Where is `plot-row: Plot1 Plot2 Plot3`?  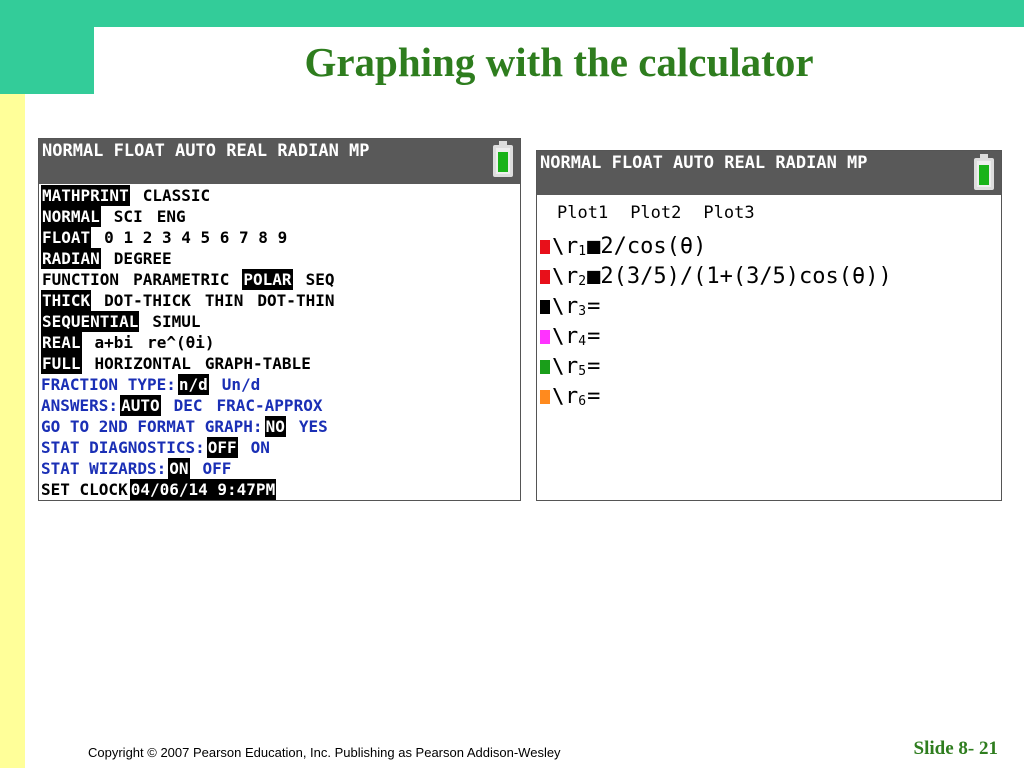
plot-row: Plot1 Plot2 Plot3 is located at coordinates (667, 213).